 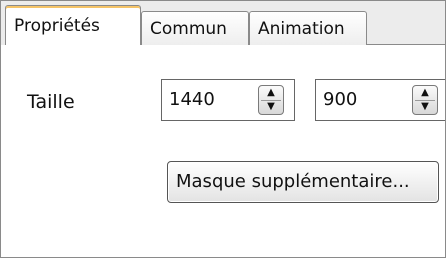 I want to click on tab-animation-label: Animation, so click(x=301, y=29).